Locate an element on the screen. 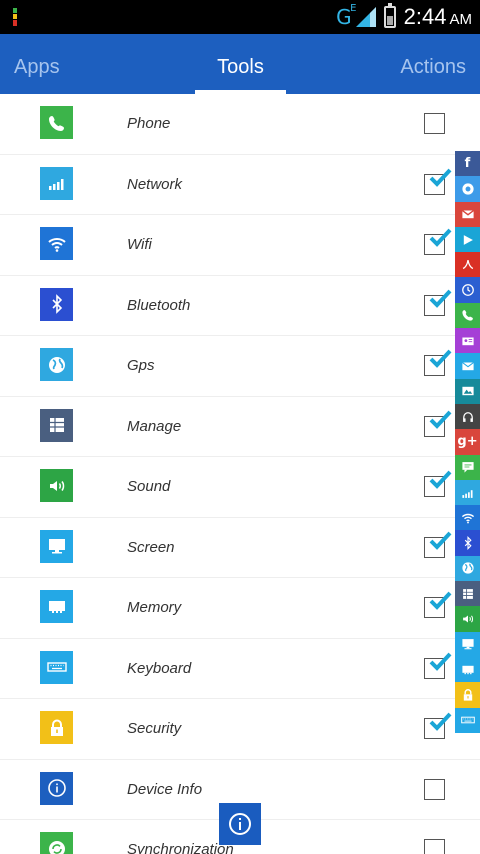  email-icon is located at coordinates (467, 366).